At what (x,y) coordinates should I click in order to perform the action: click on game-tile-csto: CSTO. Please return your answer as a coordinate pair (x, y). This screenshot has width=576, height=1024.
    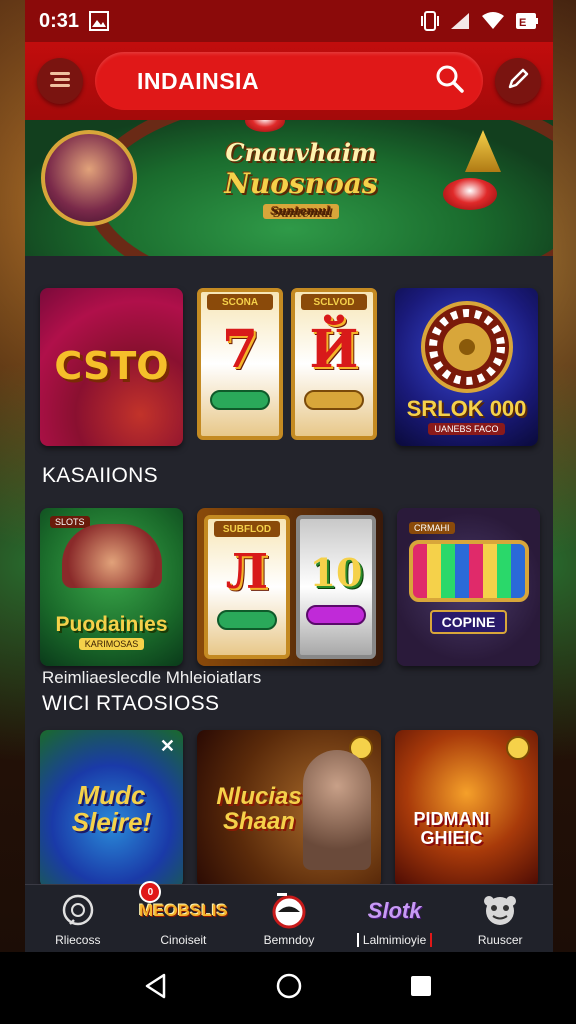
    Looking at the image, I should click on (111, 367).